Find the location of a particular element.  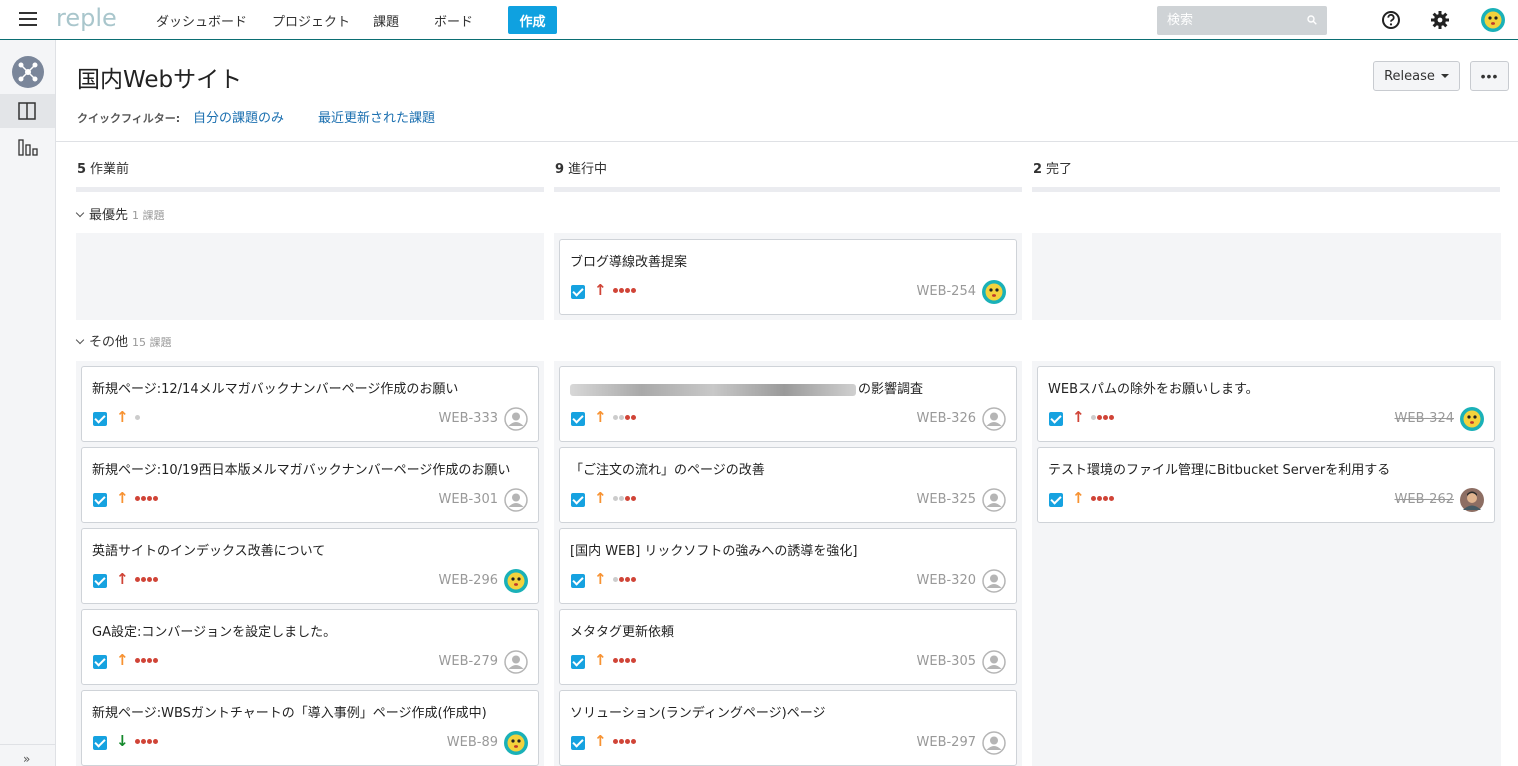

issue-key: WEB-89 is located at coordinates (472, 742).